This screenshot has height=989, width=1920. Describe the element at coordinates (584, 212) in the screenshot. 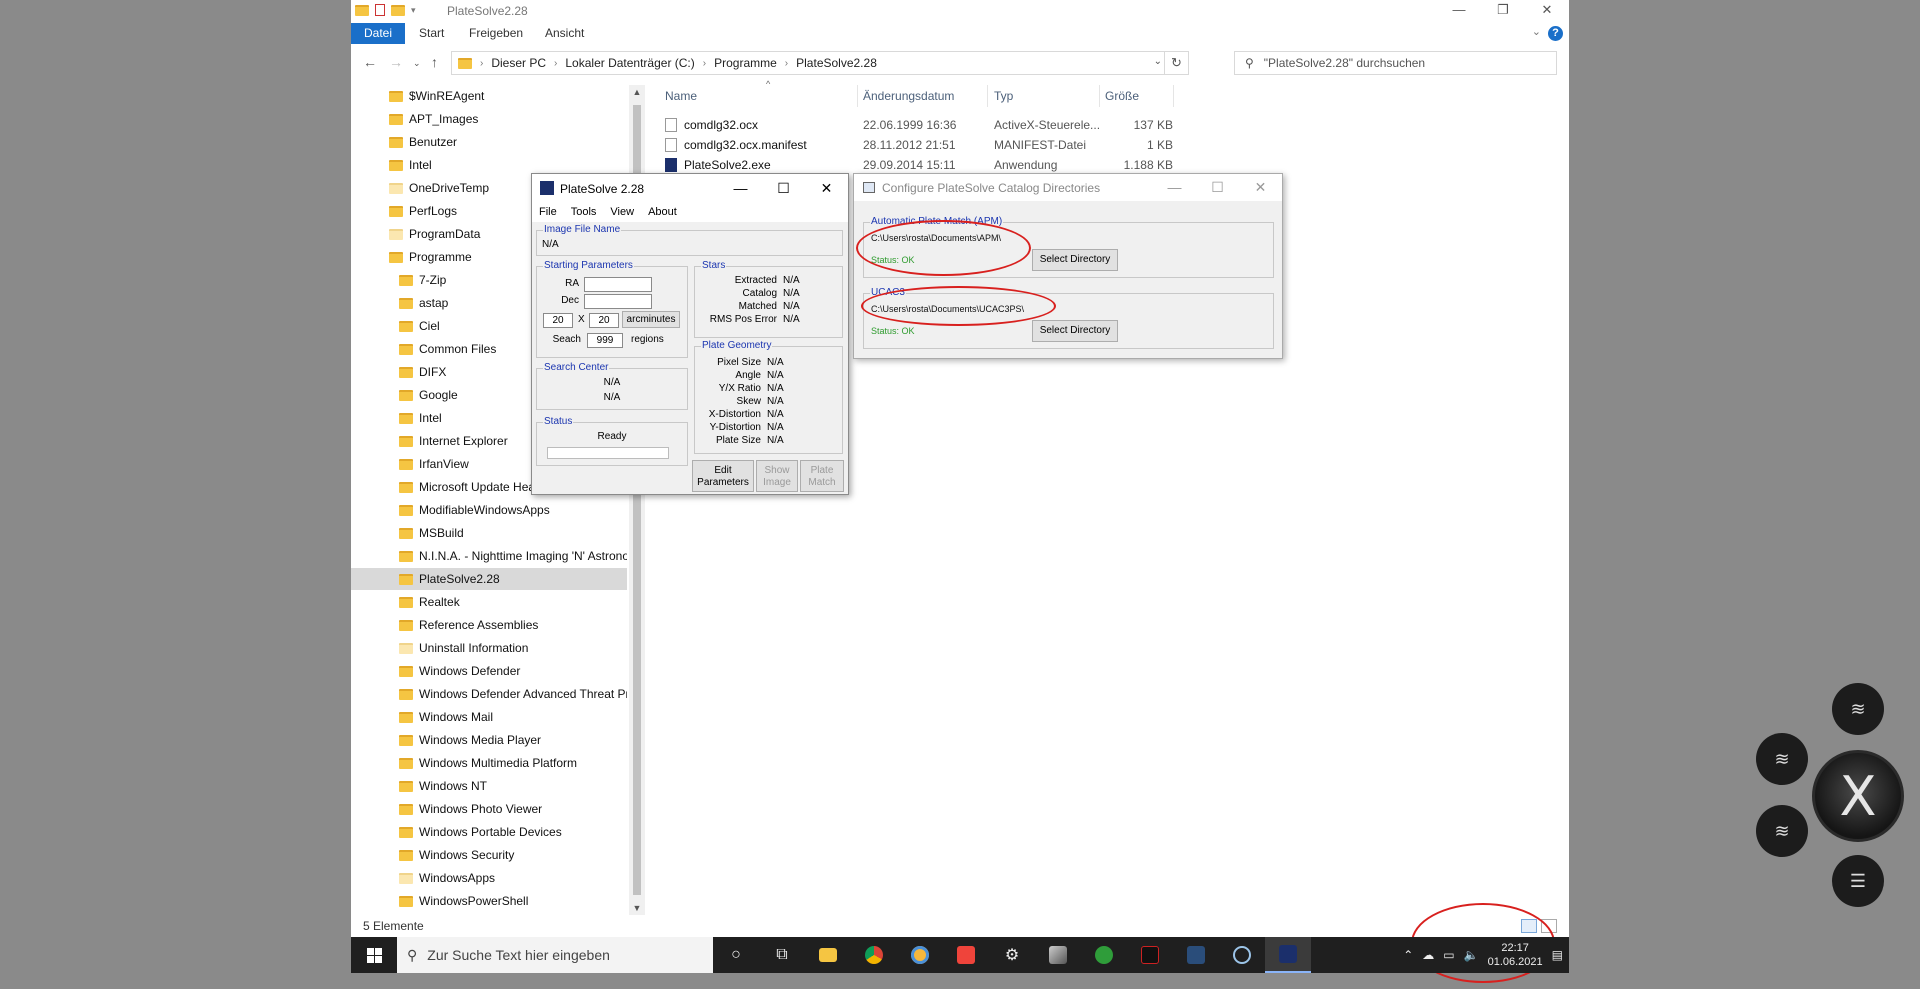

I see `menu-tools: Tools` at that location.